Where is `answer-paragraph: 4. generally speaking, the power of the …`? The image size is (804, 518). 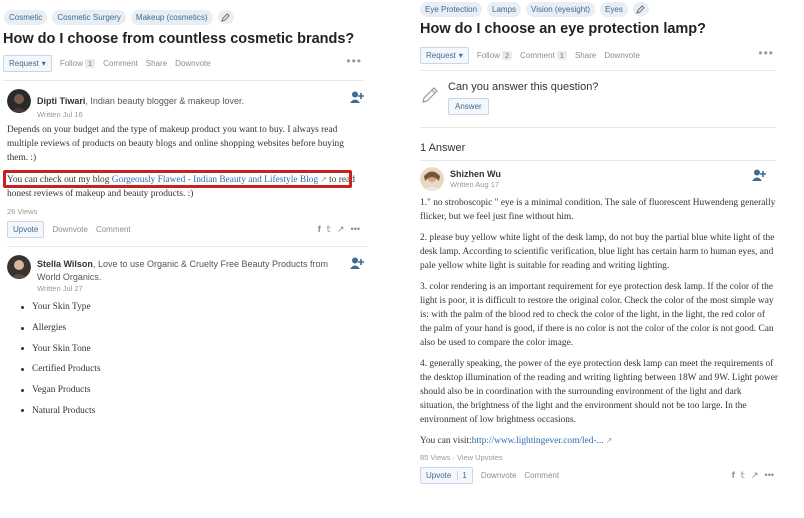
answer-paragraph: 4. generally speaking, the power of the … is located at coordinates (599, 392).